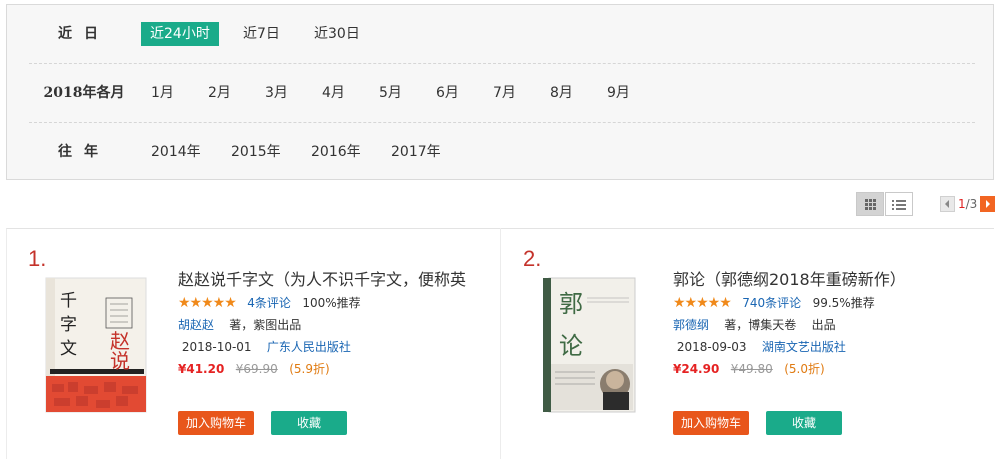 The height and width of the screenshot is (459, 1008). I want to click on book-cover: 千 字 文 赵 说, so click(98, 345).